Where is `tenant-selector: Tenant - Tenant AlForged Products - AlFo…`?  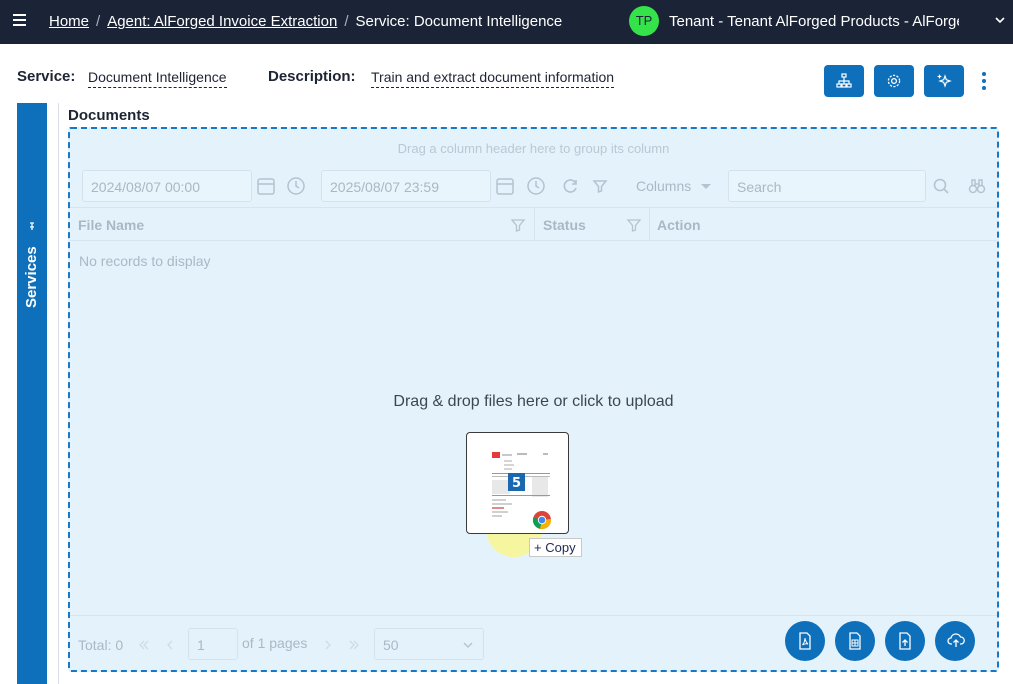 tenant-selector: Tenant - Tenant AlForged Products - AlFo… is located at coordinates (814, 21).